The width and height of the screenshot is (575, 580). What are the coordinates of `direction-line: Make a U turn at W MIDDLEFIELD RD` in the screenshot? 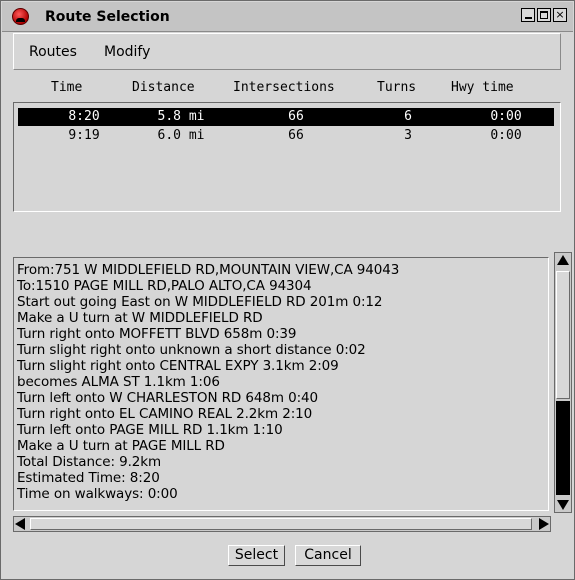 It's located at (140, 318).